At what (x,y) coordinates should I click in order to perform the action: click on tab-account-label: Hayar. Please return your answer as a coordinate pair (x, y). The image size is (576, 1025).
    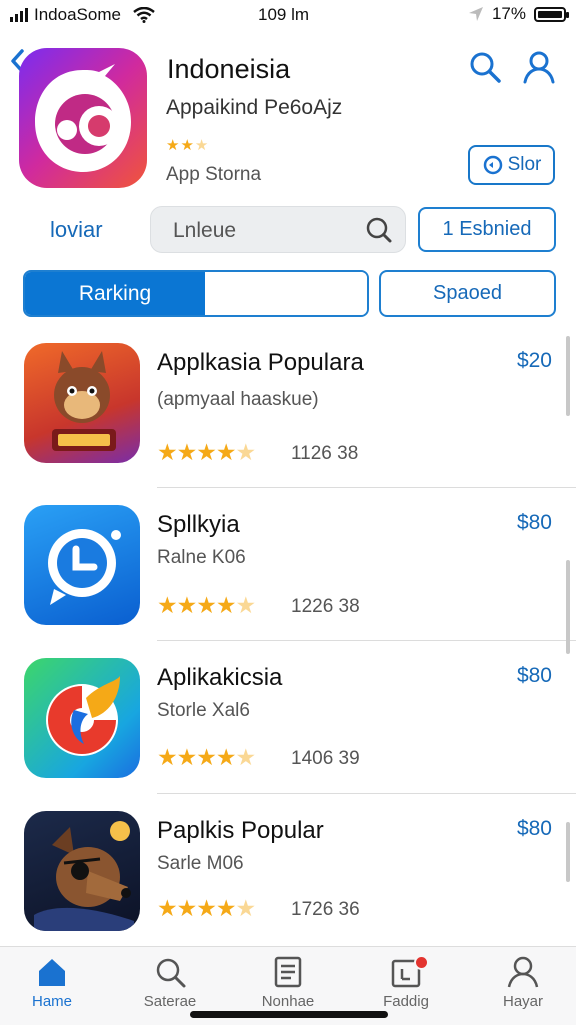
    Looking at the image, I should click on (522, 1001).